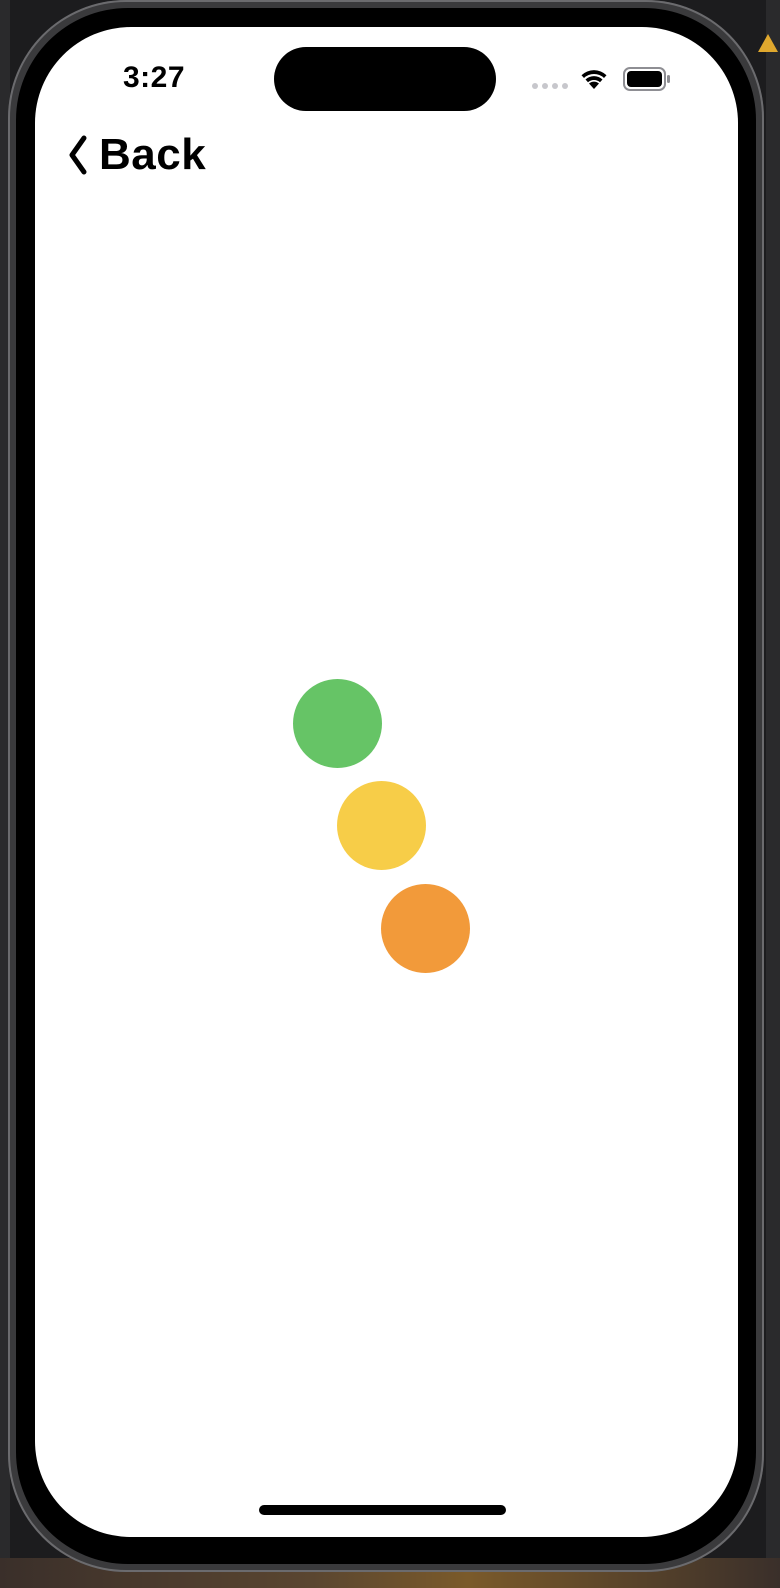 This screenshot has height=1588, width=780. What do you see at coordinates (78, 155) in the screenshot?
I see `chevron-left-icon` at bounding box center [78, 155].